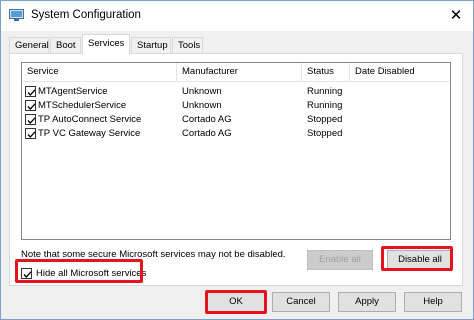 The width and height of the screenshot is (474, 320). What do you see at coordinates (237, 16) in the screenshot?
I see `title-bar: System Configuration ✕` at bounding box center [237, 16].